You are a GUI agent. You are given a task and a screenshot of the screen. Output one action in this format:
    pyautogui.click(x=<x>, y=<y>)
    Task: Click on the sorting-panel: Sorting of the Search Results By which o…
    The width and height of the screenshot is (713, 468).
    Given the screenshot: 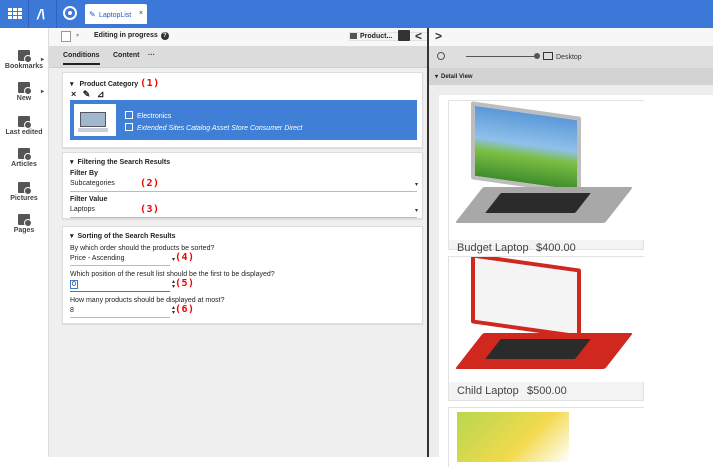 What is the action you would take?
    pyautogui.click(x=242, y=275)
    